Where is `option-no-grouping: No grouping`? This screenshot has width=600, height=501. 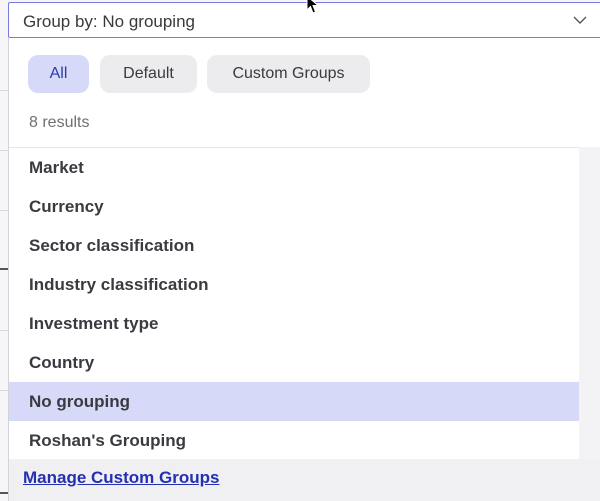 option-no-grouping: No grouping is located at coordinates (294, 401).